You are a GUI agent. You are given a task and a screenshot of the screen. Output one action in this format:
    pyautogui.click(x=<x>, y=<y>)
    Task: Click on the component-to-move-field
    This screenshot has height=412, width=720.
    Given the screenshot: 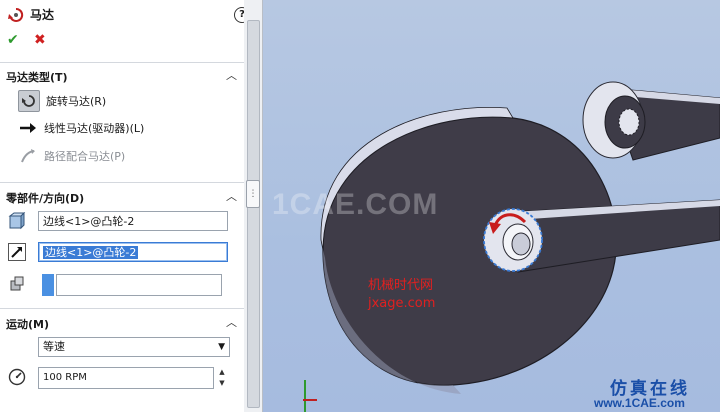 What is the action you would take?
    pyautogui.click(x=139, y=285)
    